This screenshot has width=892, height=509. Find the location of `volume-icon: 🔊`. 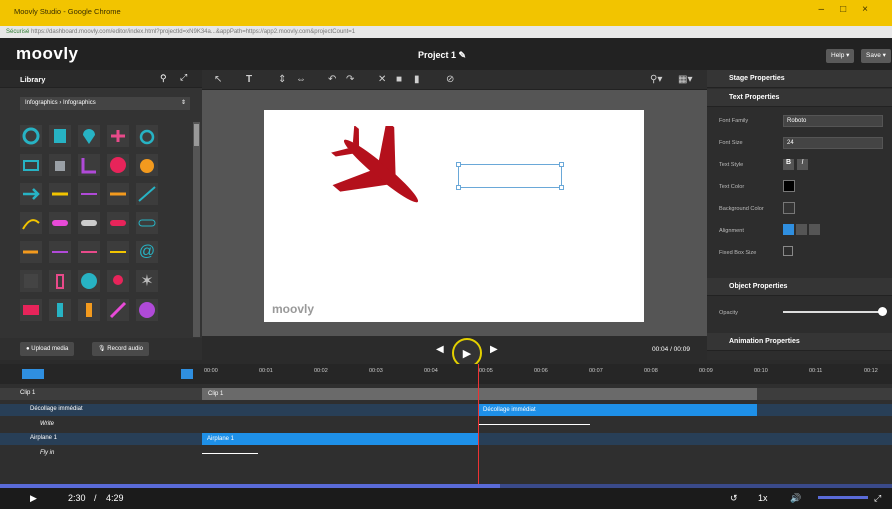

volume-icon: 🔊 is located at coordinates (795, 498).